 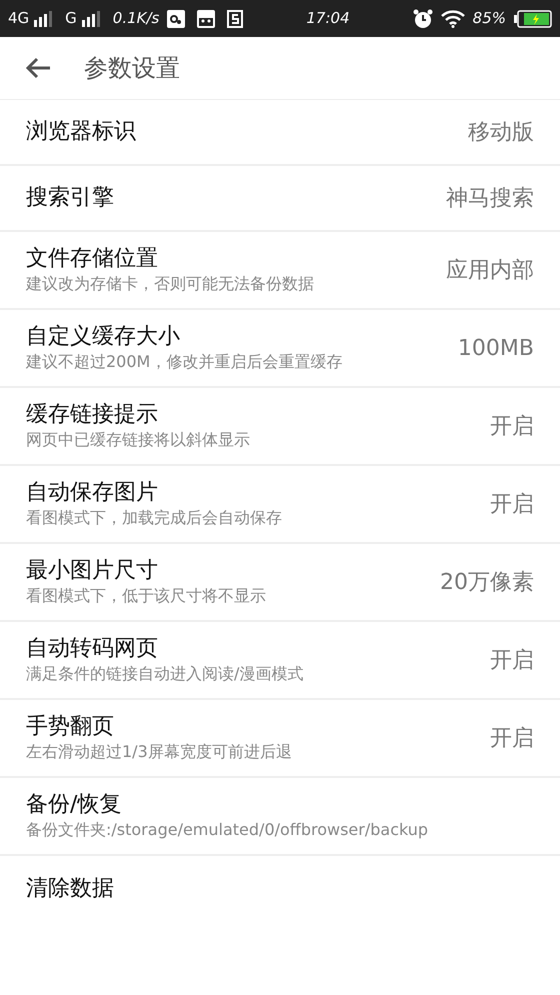 I want to click on alarm-icon, so click(x=422, y=18).